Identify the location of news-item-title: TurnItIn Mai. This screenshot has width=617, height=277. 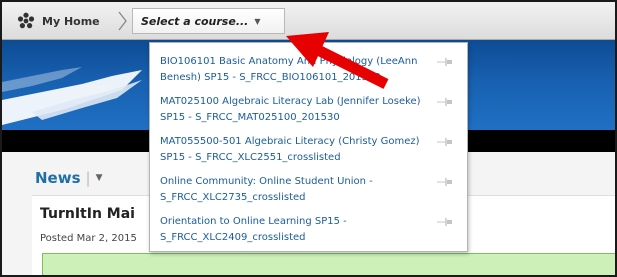
(87, 214).